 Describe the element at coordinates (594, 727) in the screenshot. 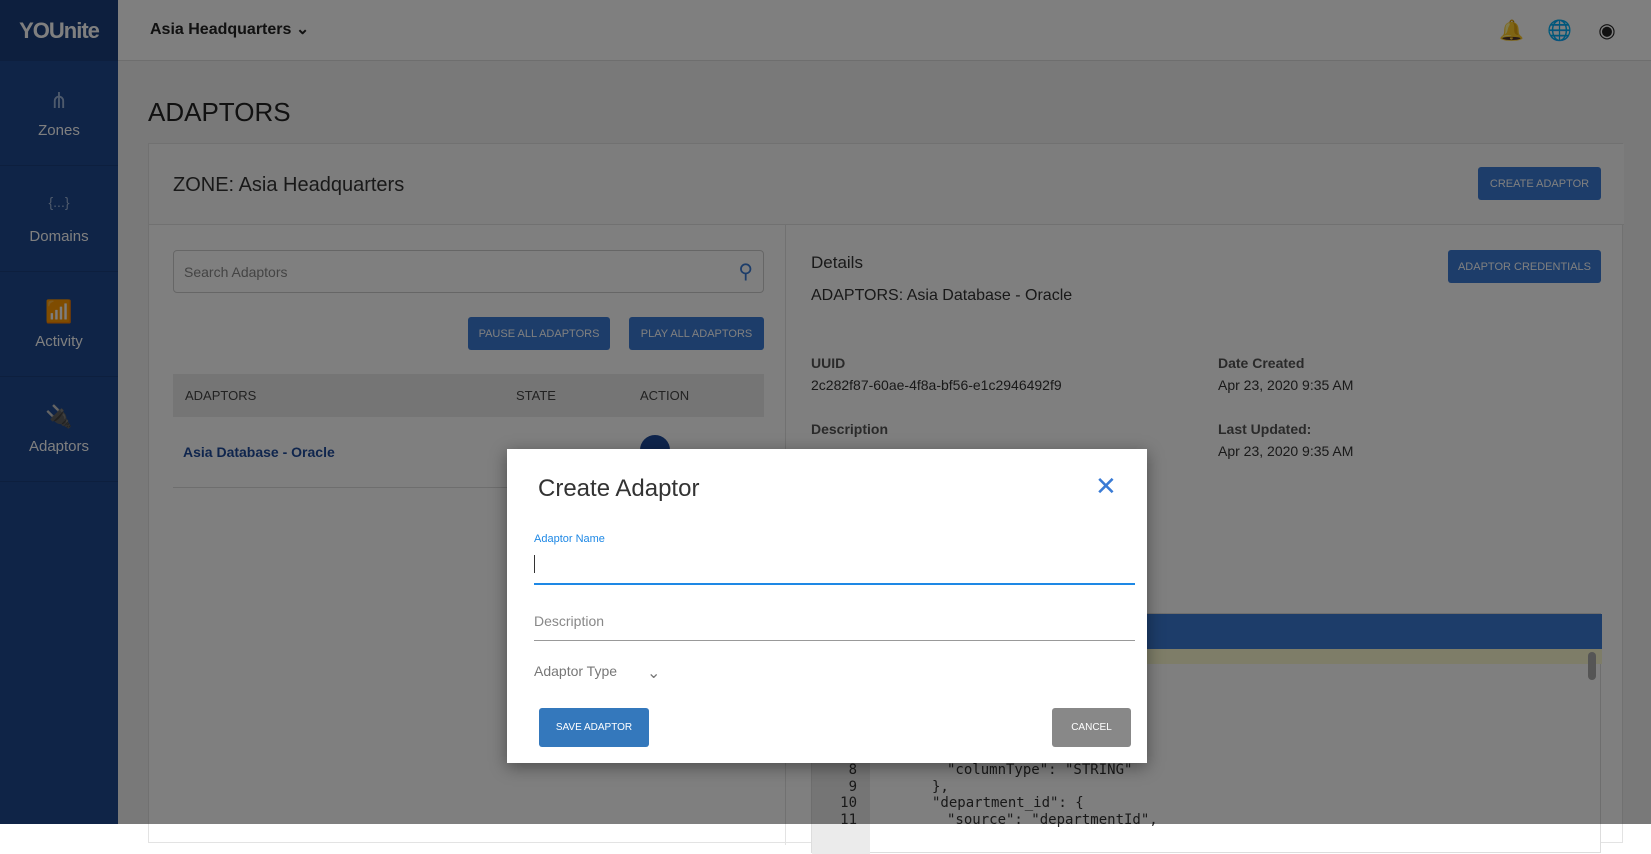

I see `save-adaptor-button: SAVE ADAPTOR` at that location.